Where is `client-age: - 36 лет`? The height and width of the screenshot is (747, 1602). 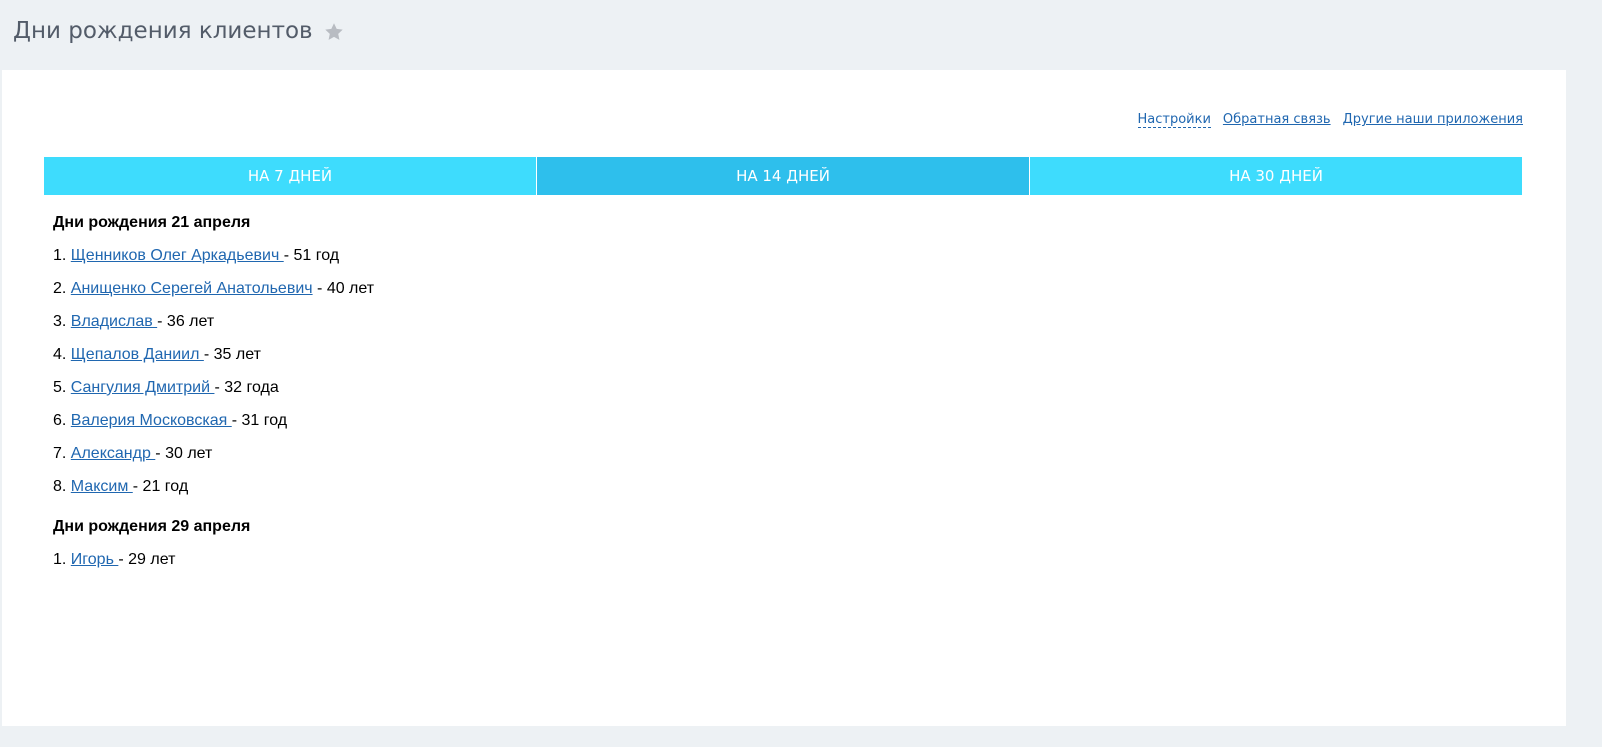 client-age: - 36 лет is located at coordinates (186, 321).